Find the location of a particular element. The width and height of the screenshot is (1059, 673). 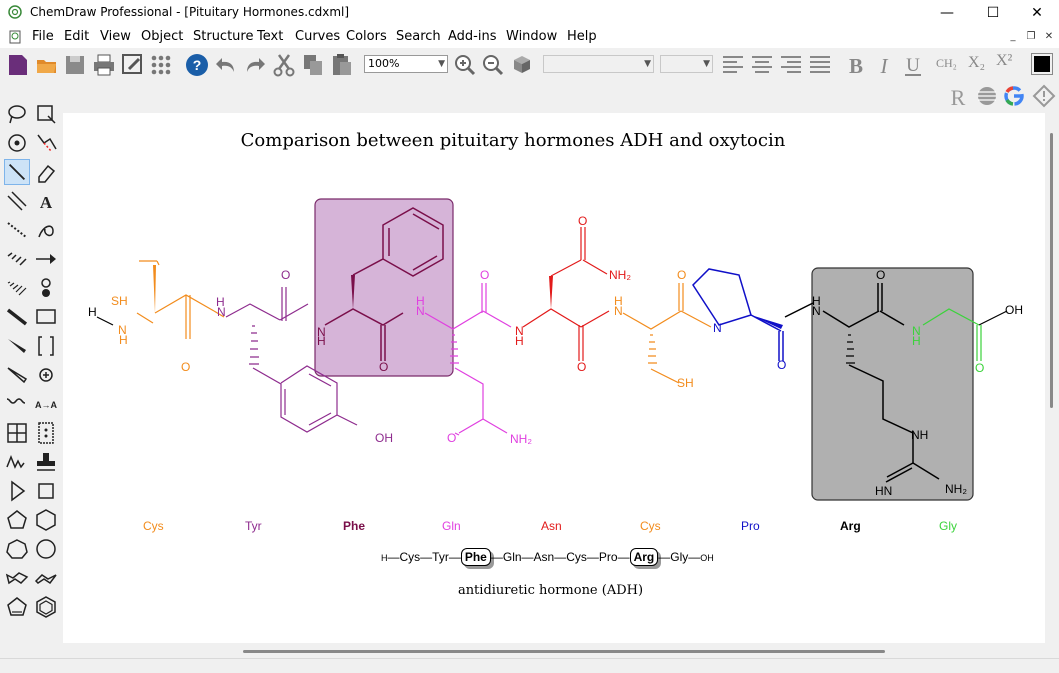

atom-map-icon: A→A is located at coordinates (46, 404).